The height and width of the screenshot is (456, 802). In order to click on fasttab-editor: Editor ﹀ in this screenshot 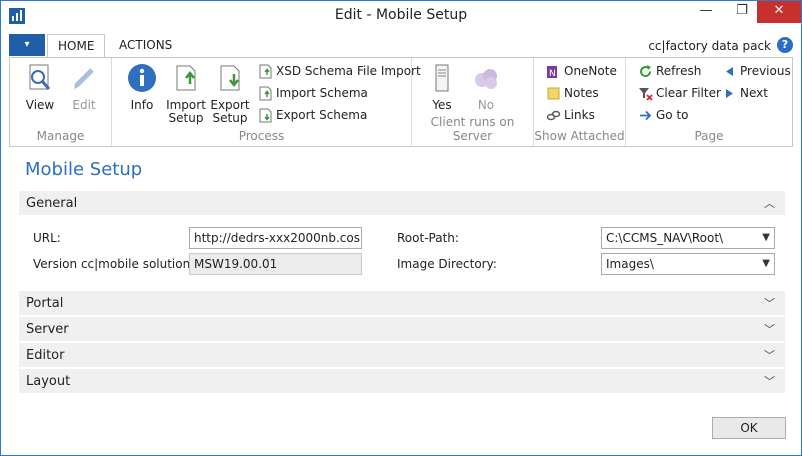, I will do `click(402, 356)`.